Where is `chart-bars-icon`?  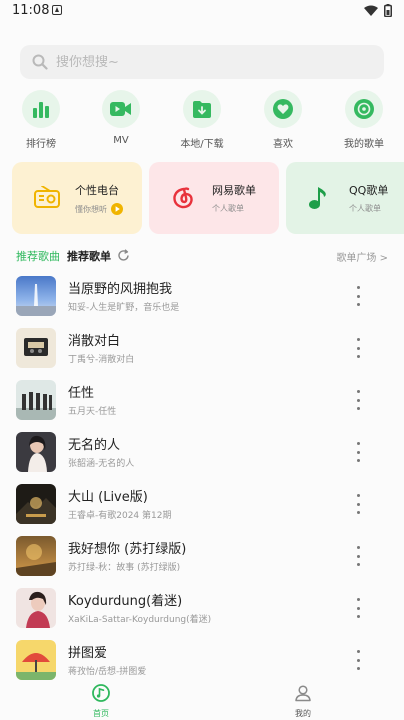 chart-bars-icon is located at coordinates (41, 110).